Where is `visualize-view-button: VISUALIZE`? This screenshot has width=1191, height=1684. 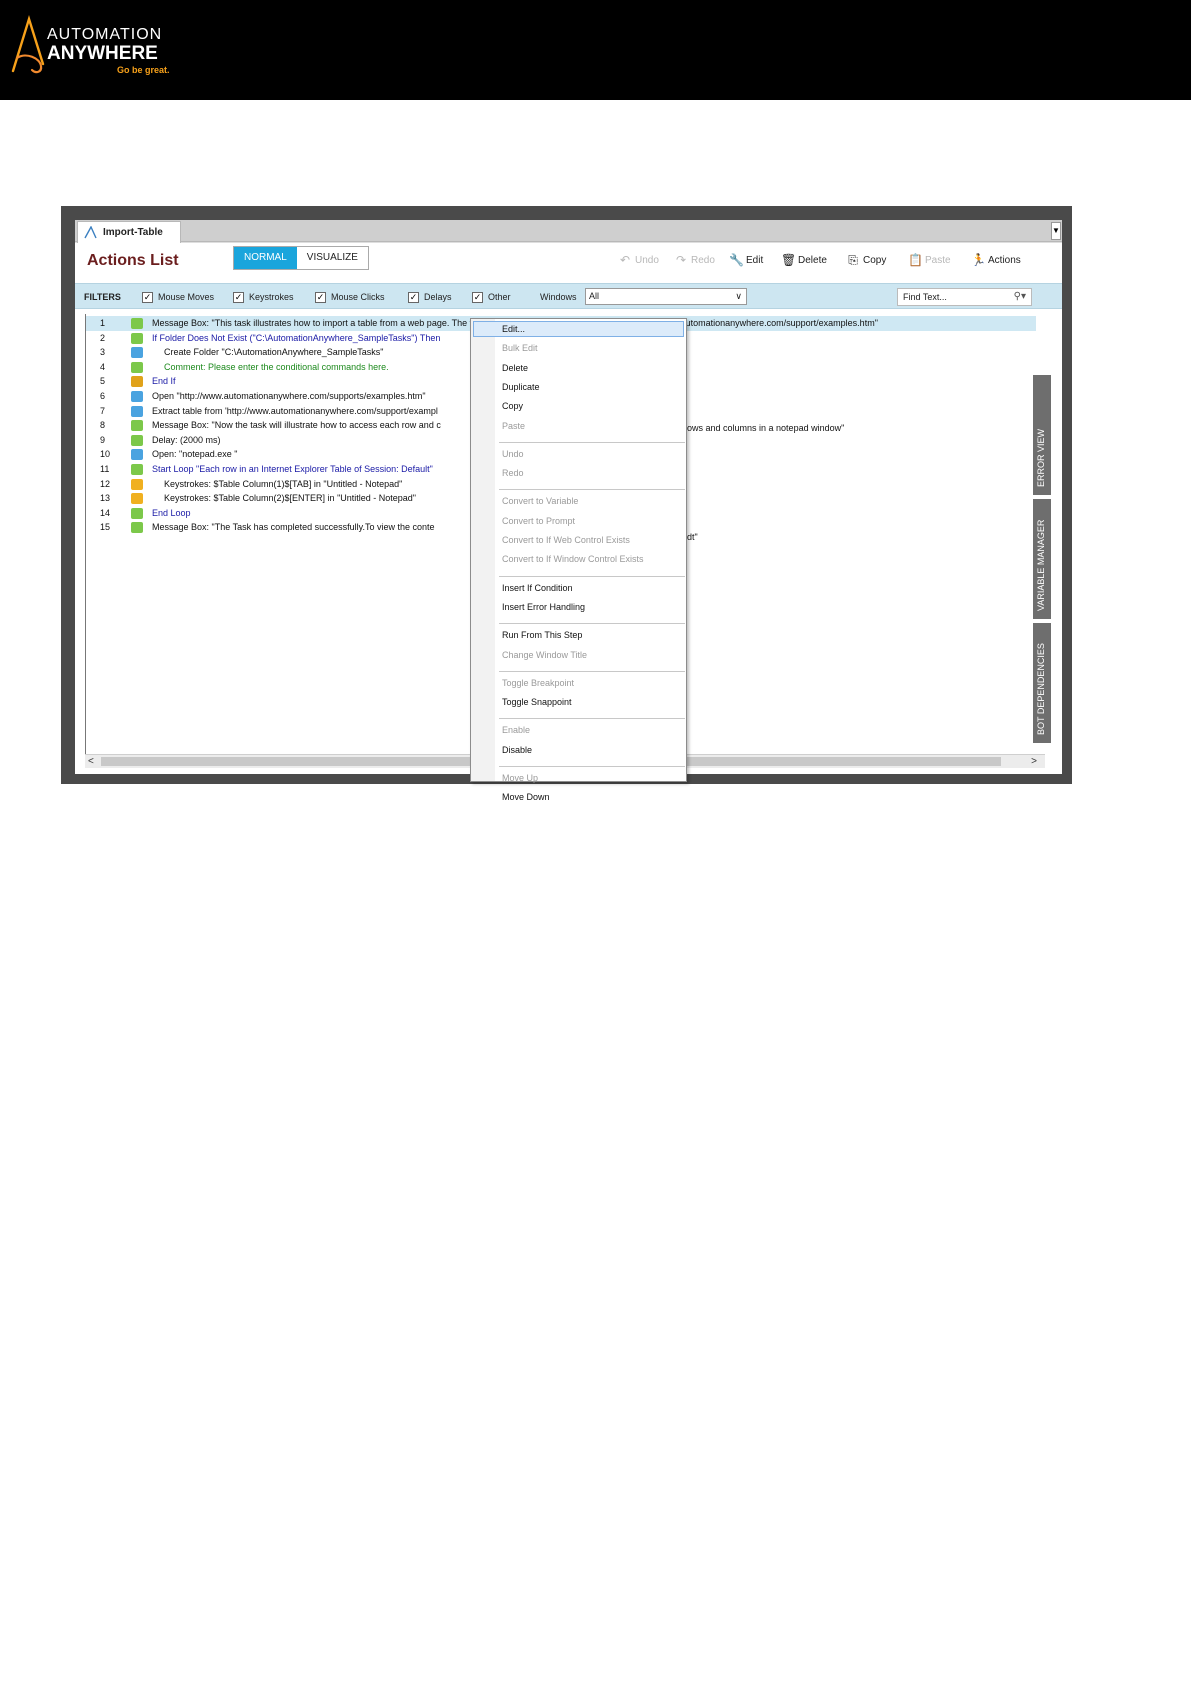
visualize-view-button: VISUALIZE is located at coordinates (332, 258).